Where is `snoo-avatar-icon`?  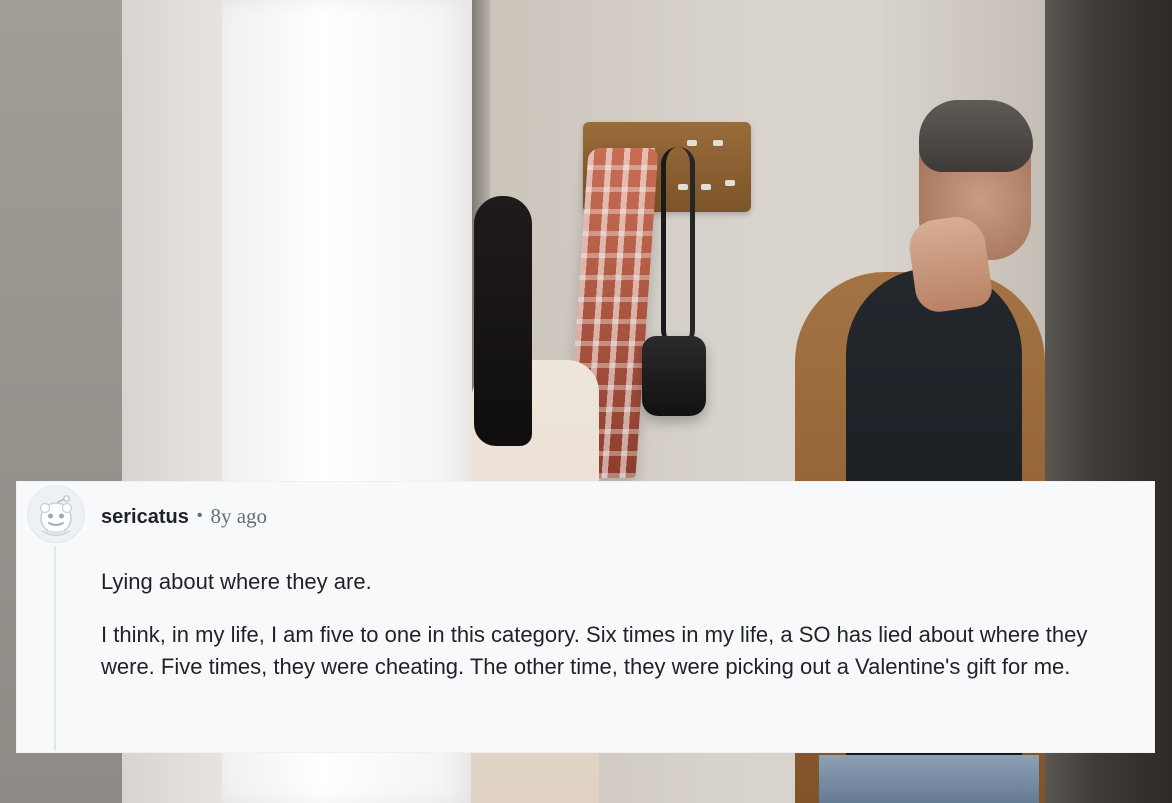
snoo-avatar-icon is located at coordinates (56, 514).